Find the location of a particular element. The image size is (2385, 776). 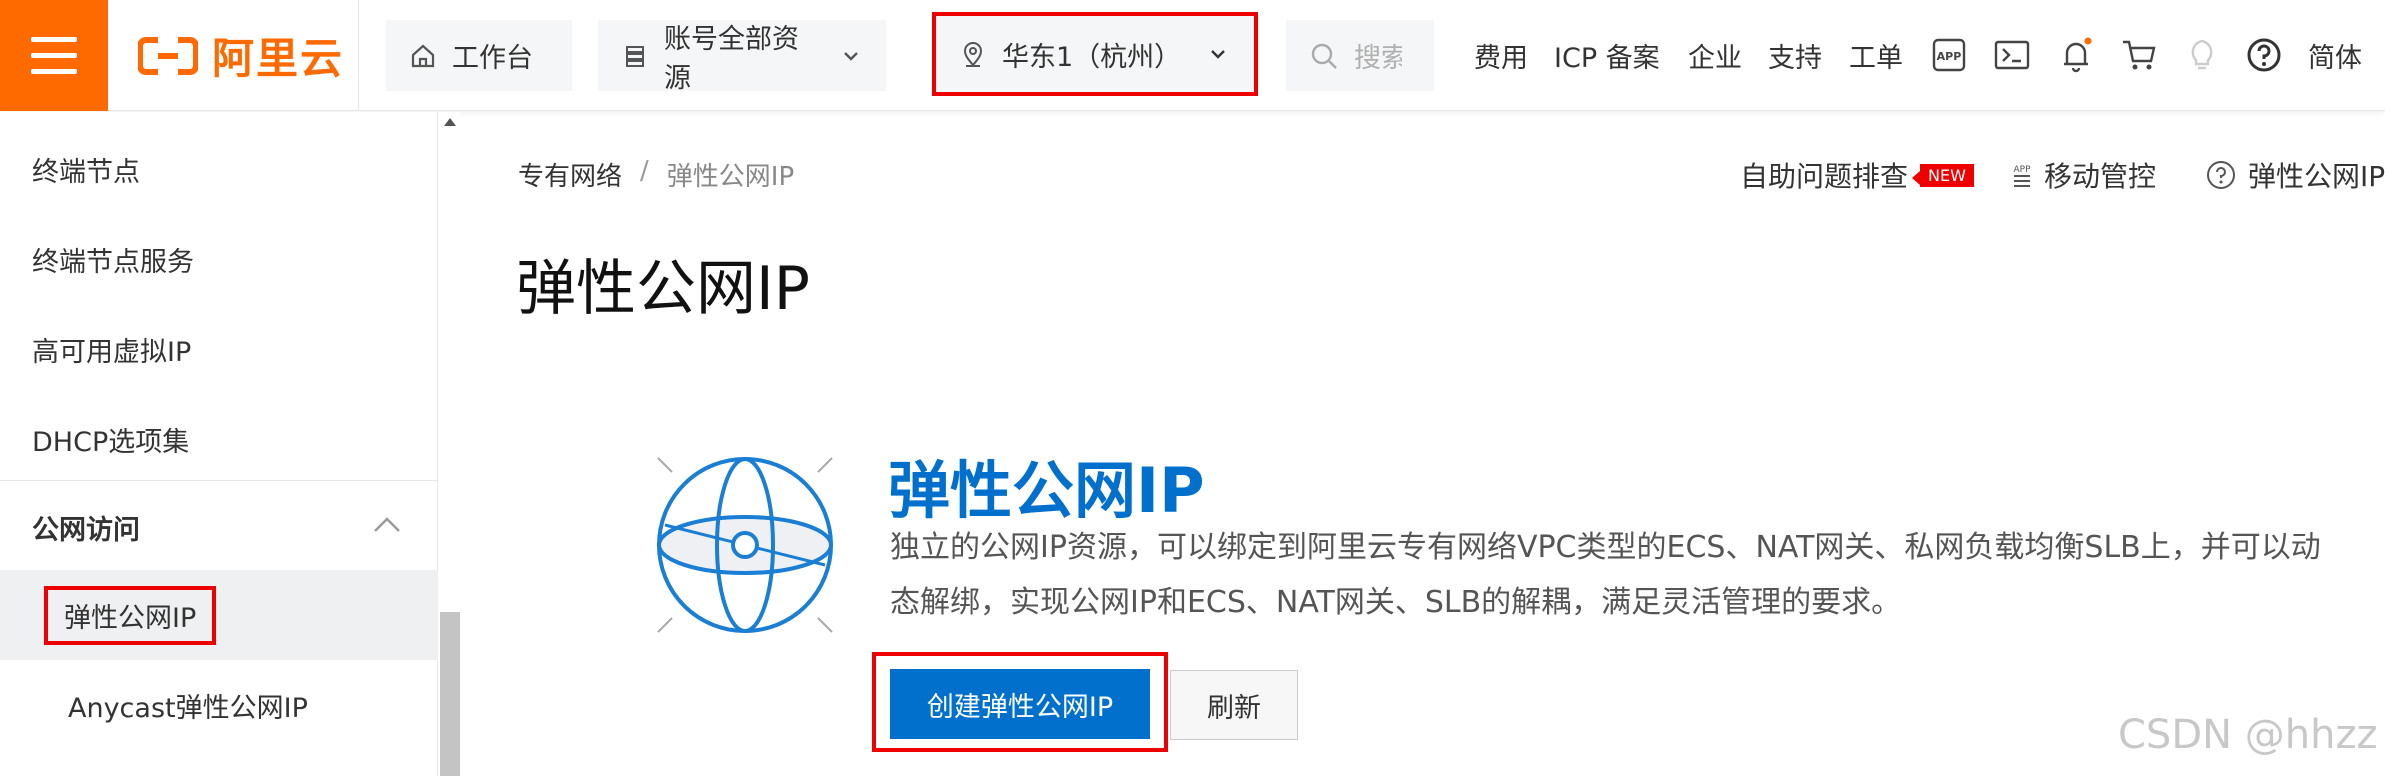

chevron-up-icon is located at coordinates (387, 524).